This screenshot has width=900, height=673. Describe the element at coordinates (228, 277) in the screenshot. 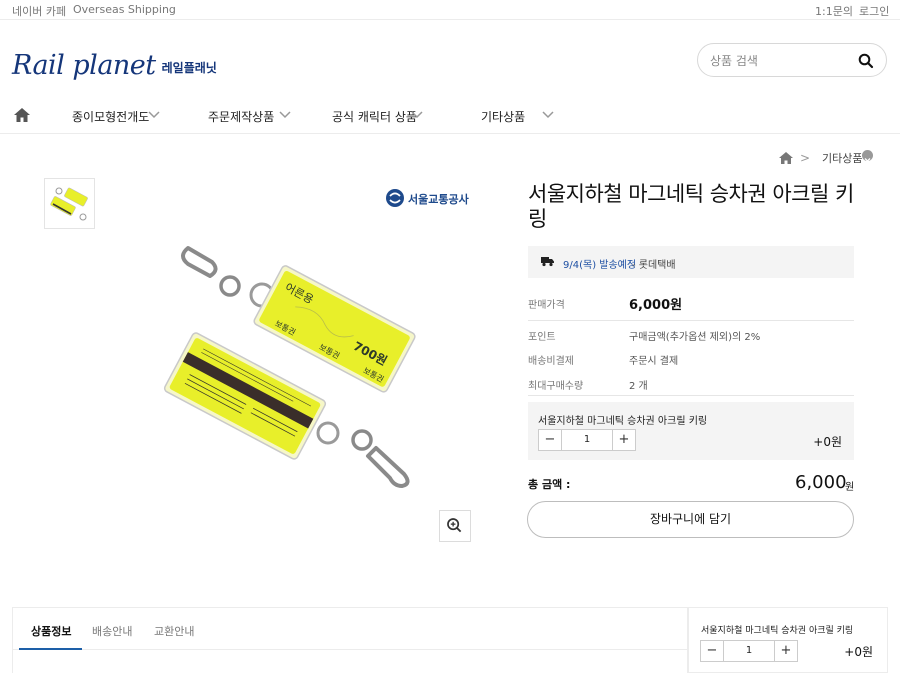

I see `keyring-clasp-upper` at that location.